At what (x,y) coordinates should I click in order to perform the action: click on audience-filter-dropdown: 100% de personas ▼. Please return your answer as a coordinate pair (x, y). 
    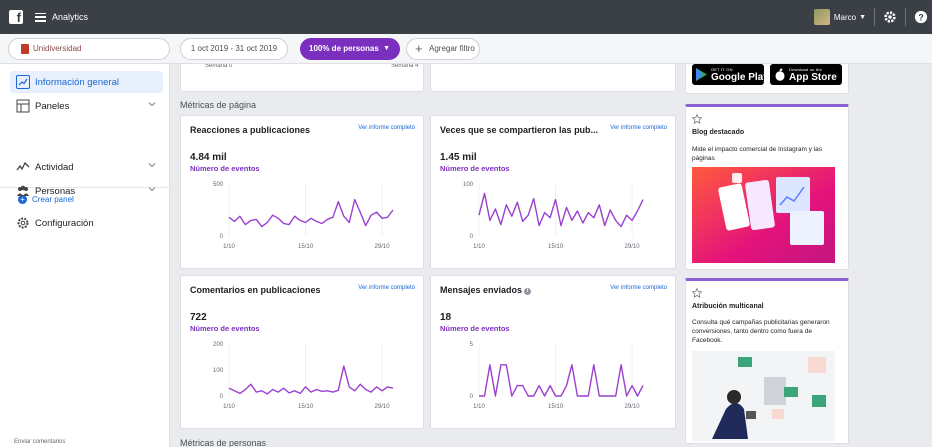
    Looking at the image, I should click on (350, 49).